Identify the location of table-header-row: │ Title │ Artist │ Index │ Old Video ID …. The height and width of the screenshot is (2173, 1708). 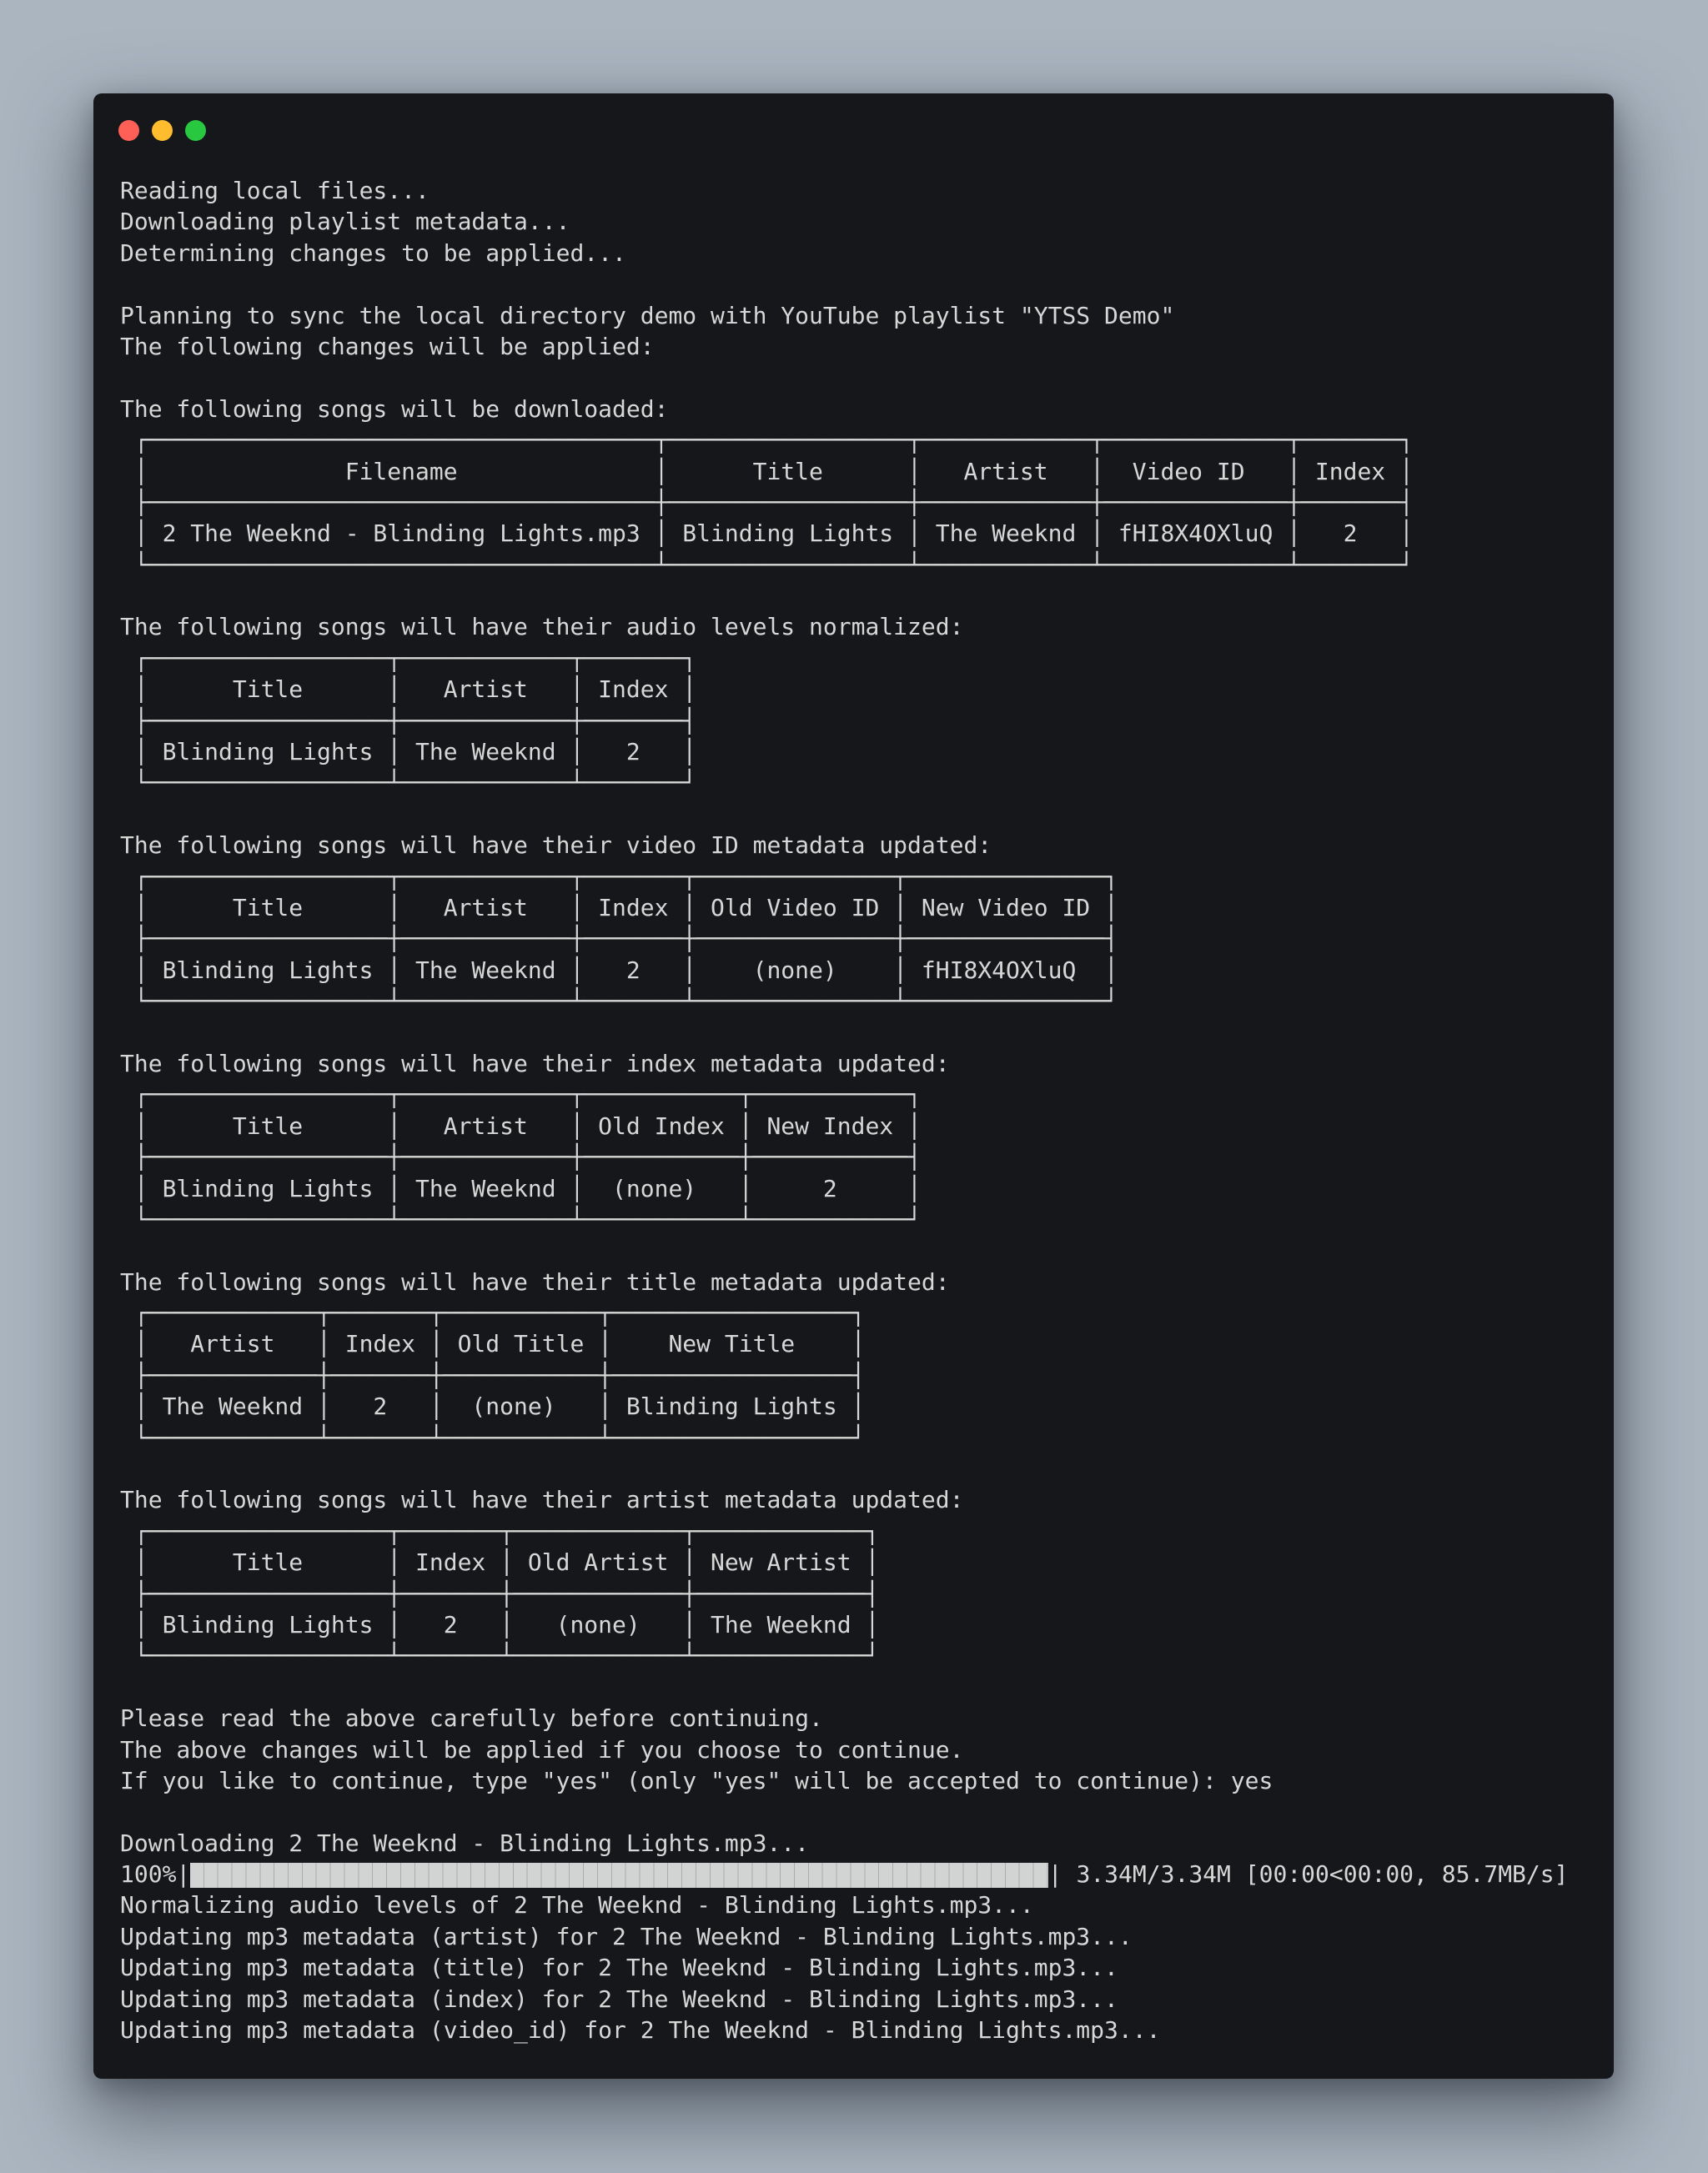
(619, 907).